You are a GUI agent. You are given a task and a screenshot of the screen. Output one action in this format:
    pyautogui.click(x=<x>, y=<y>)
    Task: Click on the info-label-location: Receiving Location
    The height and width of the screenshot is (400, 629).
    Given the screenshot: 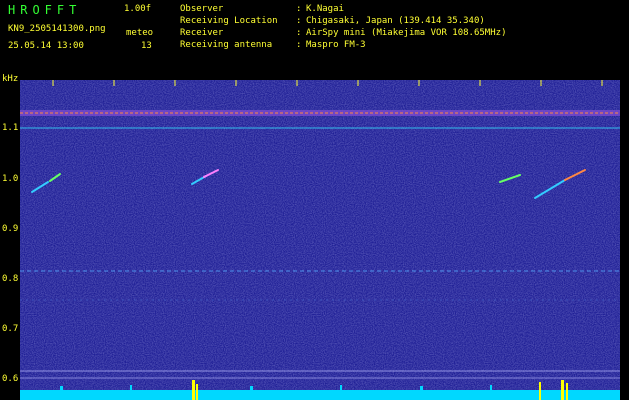 What is the action you would take?
    pyautogui.click(x=229, y=21)
    